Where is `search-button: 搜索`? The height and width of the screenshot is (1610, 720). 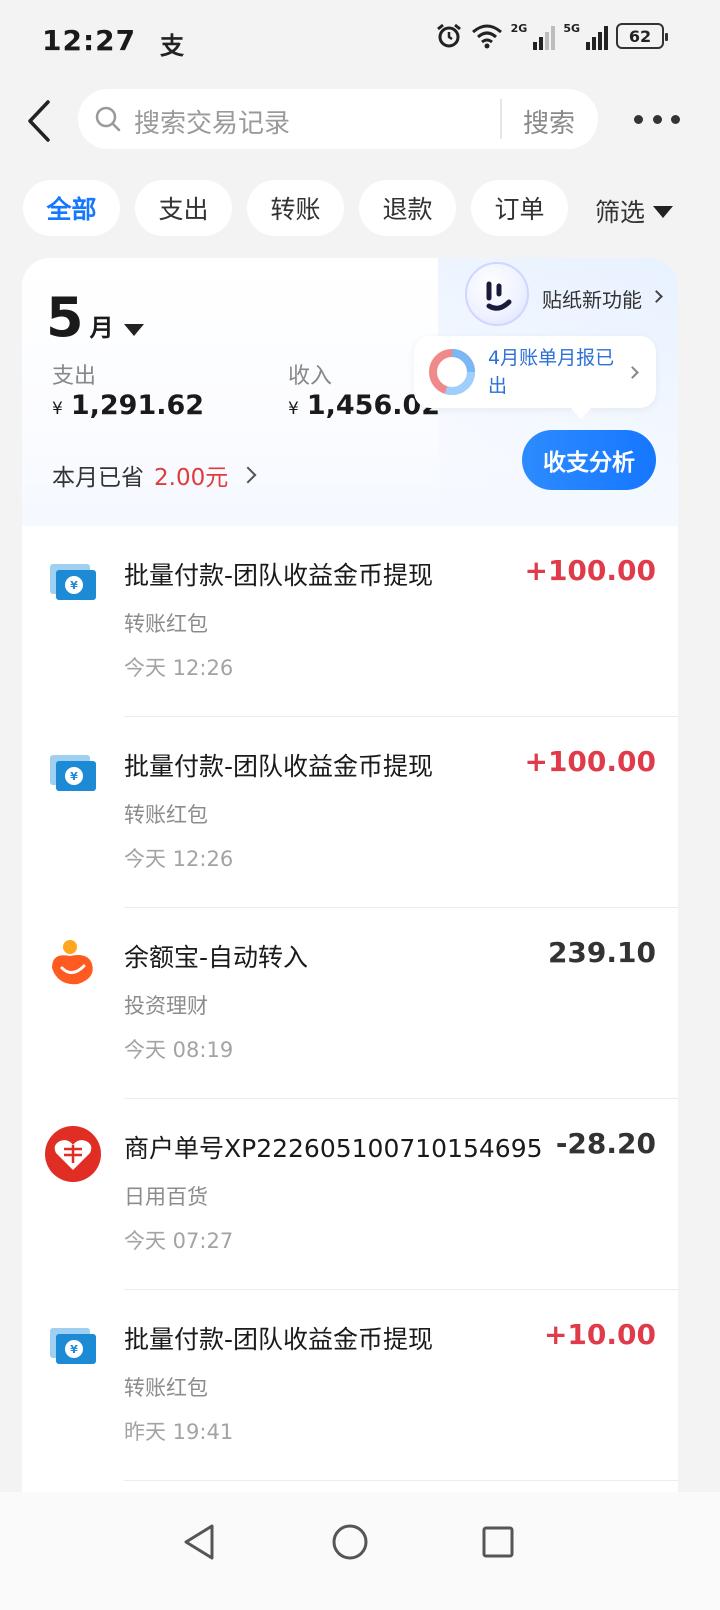
search-button: 搜索 is located at coordinates (549, 121).